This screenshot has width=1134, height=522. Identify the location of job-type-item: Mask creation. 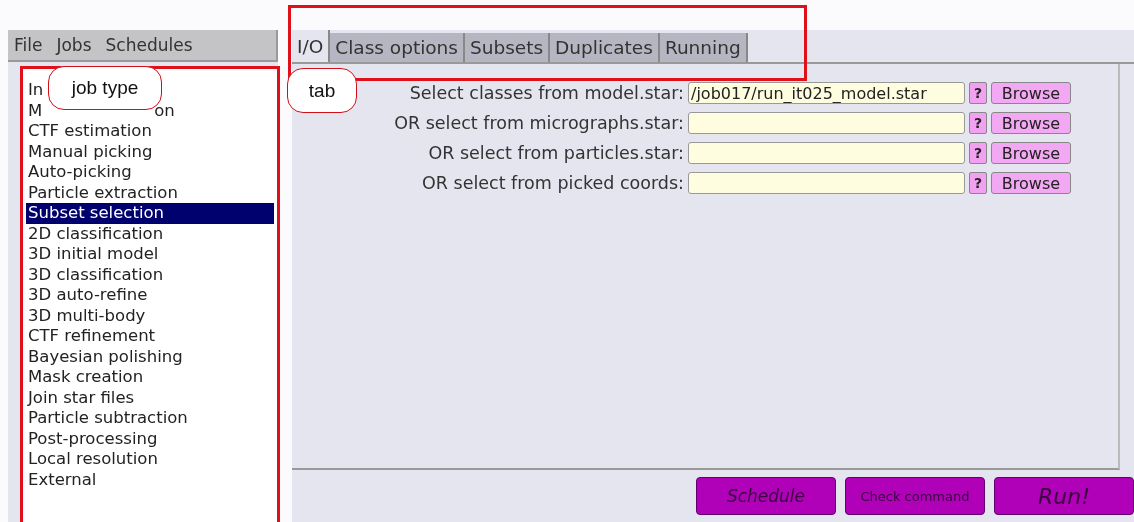
(150, 377).